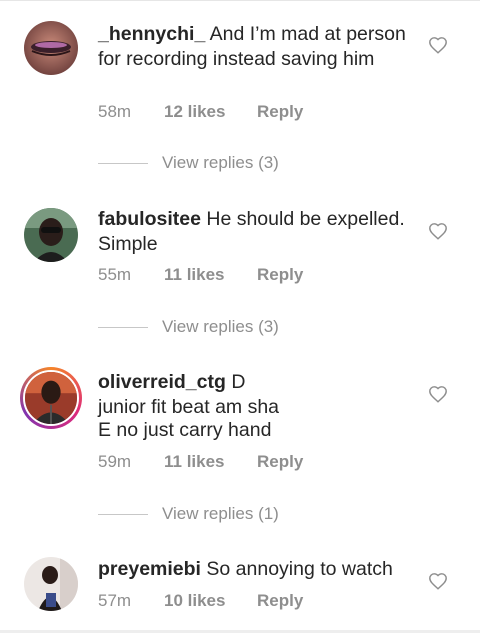 Image resolution: width=480 pixels, height=633 pixels. What do you see at coordinates (115, 111) in the screenshot?
I see `comment-time: 58m` at bounding box center [115, 111].